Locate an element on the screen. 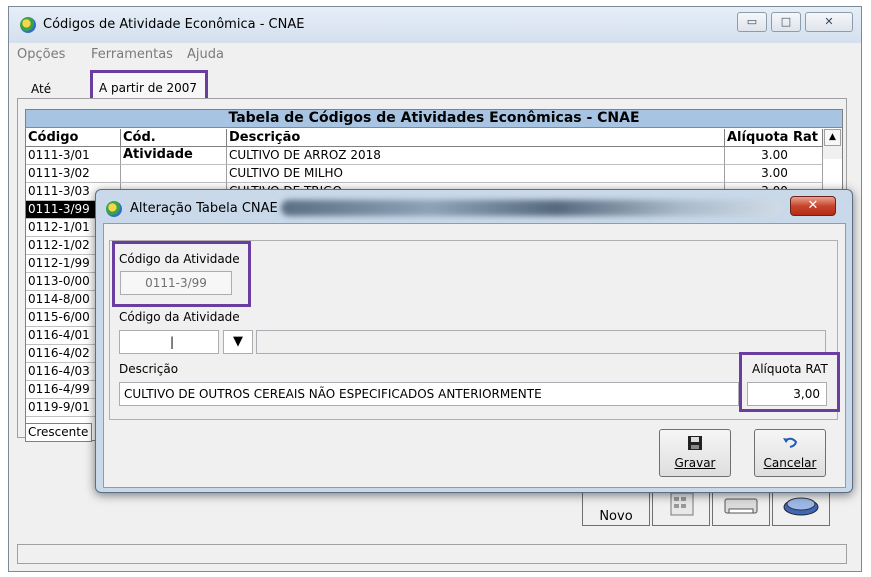 The image size is (871, 577). dialog-title-bar: Alteração Tabela CNAE ✕ is located at coordinates (474, 207).